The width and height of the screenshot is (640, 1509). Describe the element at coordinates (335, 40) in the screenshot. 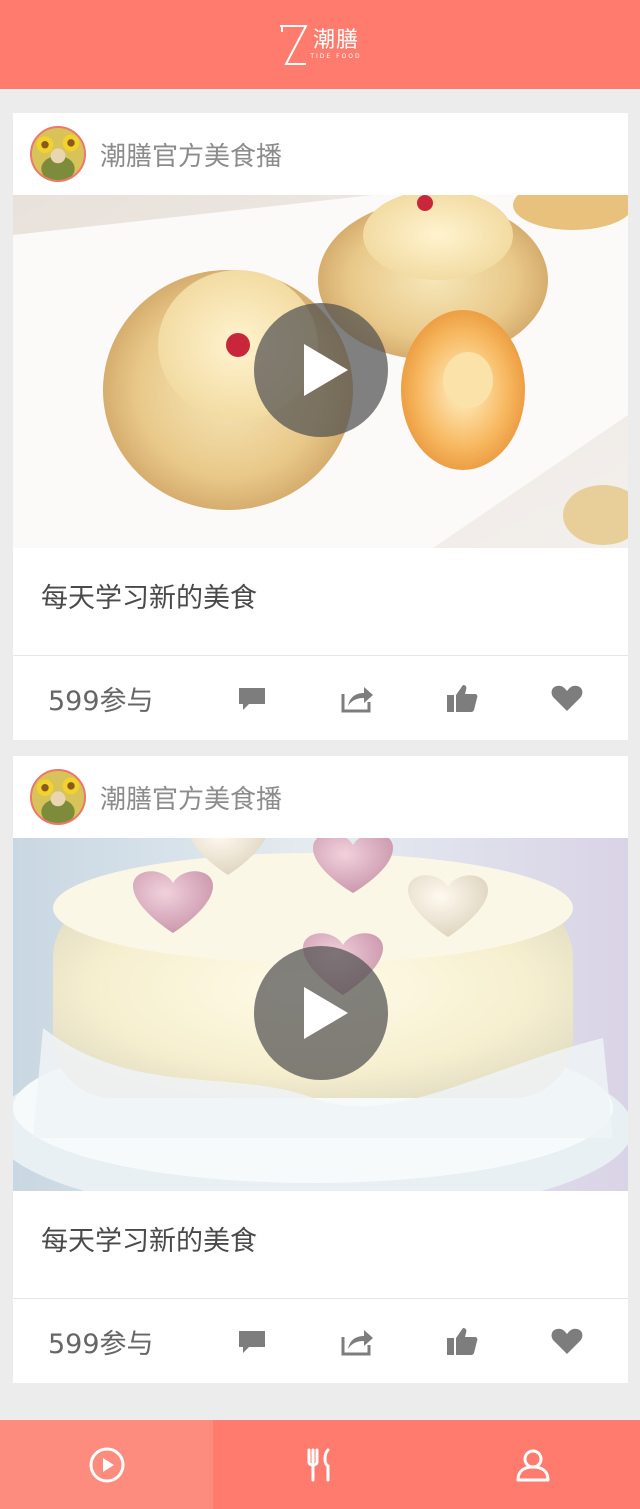

I see `logo-text-cn: 潮膳` at that location.